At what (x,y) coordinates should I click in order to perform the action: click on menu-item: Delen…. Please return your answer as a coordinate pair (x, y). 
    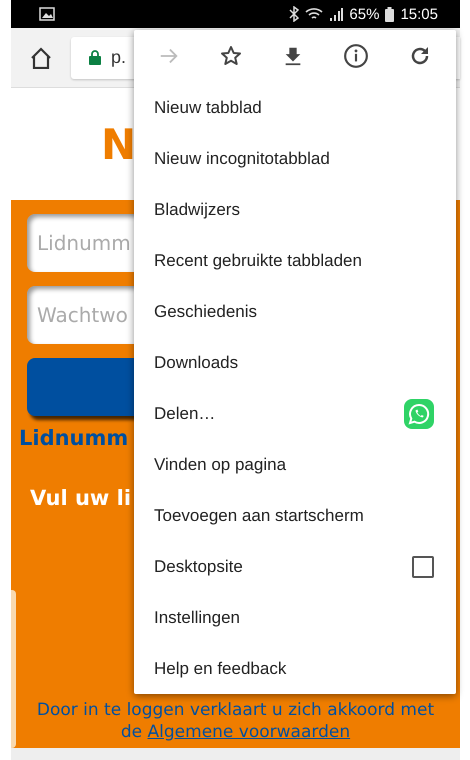
    Looking at the image, I should click on (295, 413).